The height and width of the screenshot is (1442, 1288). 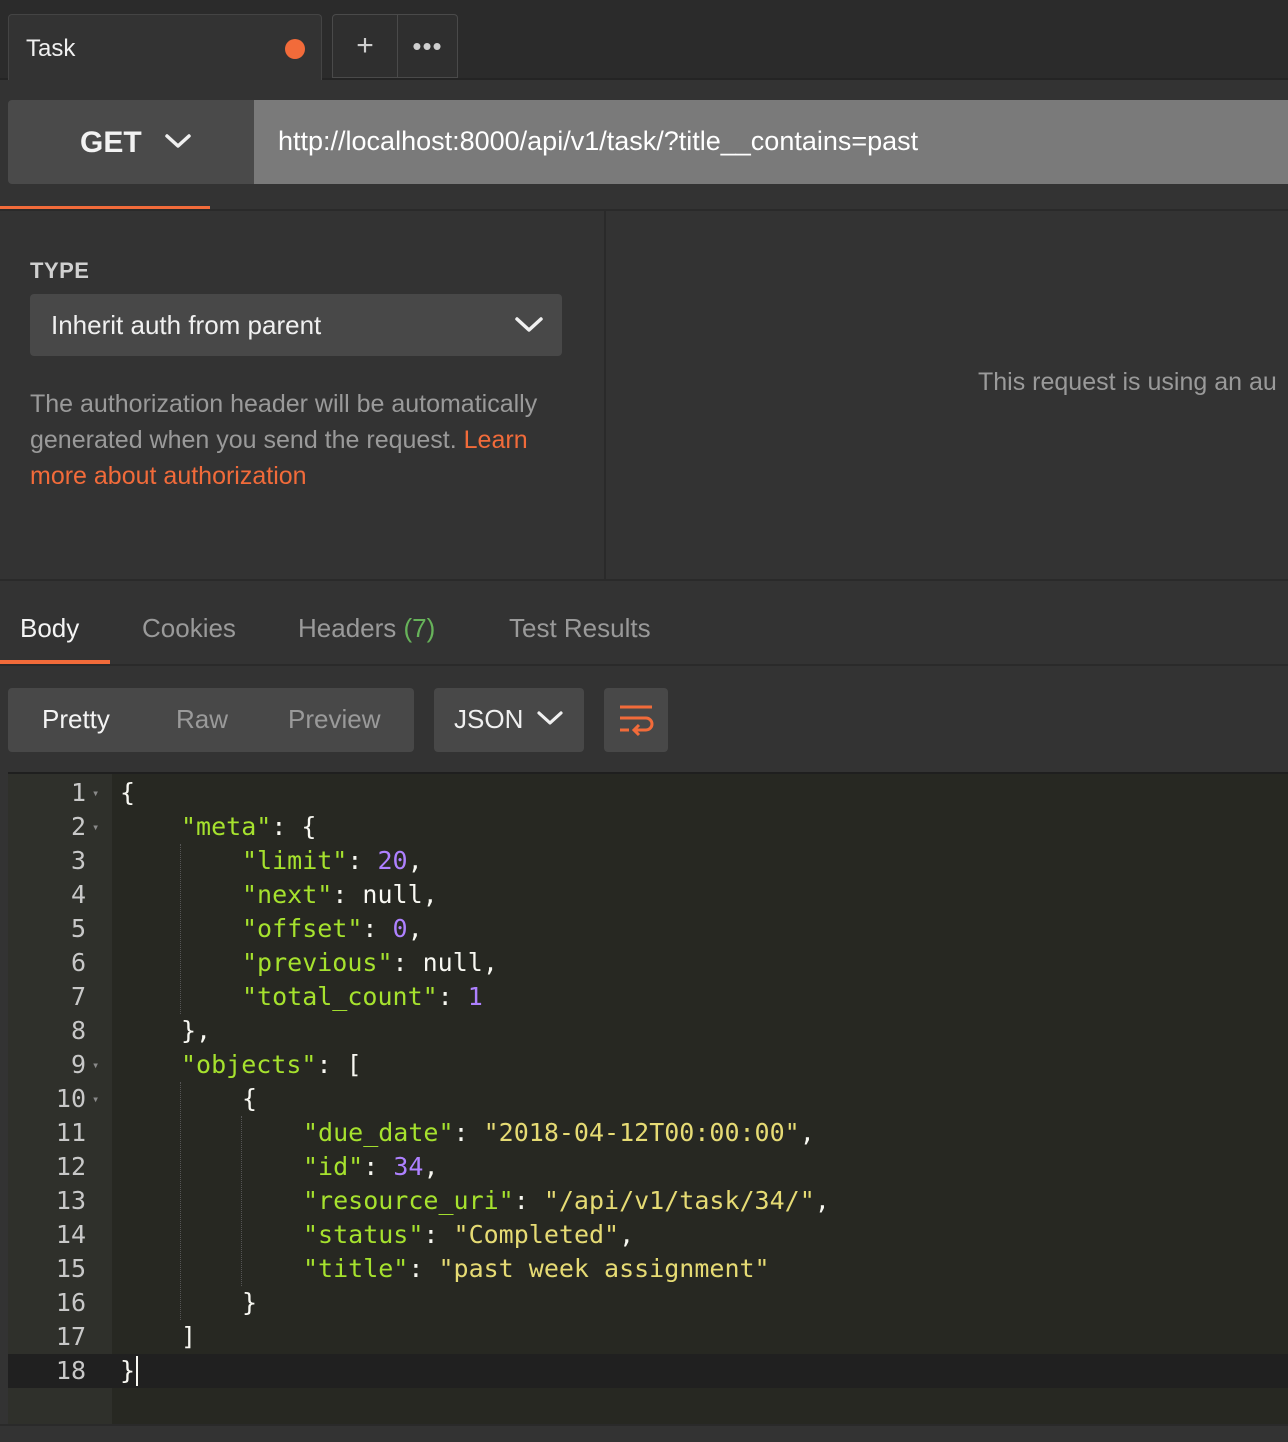 I want to click on tab-cookies: Cookies, so click(x=189, y=628).